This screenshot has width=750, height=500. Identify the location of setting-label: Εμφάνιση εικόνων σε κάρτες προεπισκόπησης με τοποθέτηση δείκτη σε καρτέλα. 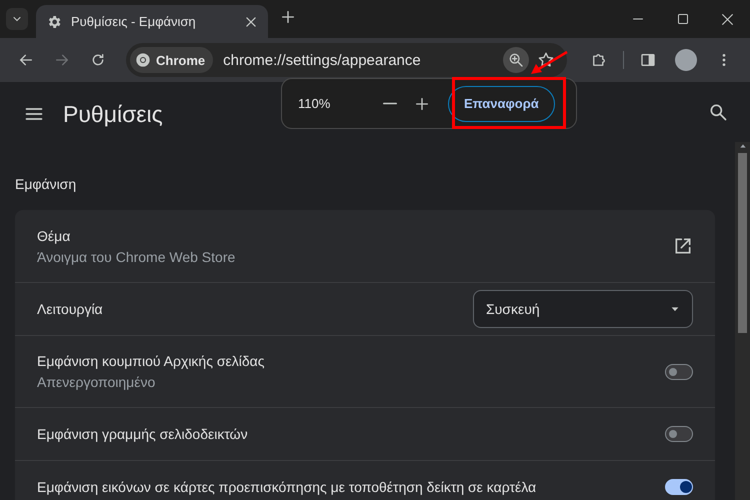
(287, 487).